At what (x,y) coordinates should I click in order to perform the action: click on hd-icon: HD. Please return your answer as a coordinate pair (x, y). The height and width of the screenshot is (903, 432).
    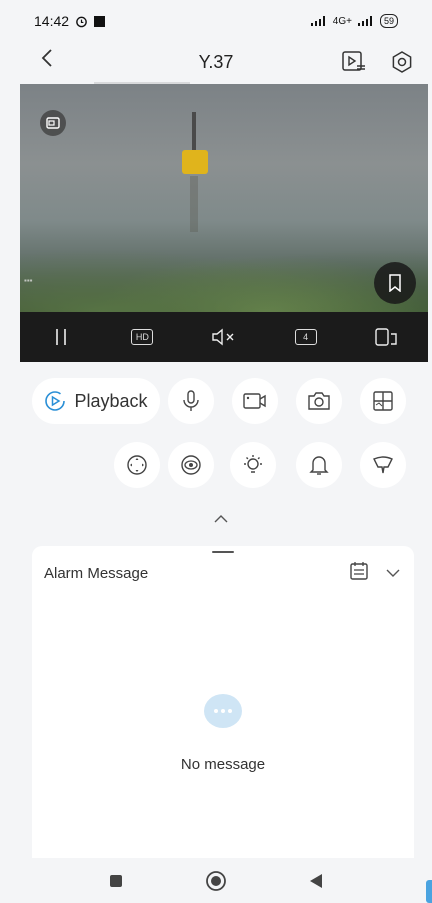
    Looking at the image, I should click on (142, 337).